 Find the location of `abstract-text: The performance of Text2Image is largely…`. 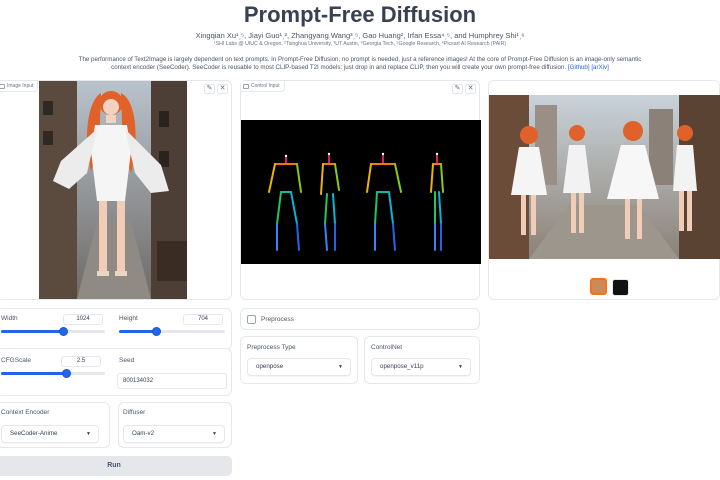

abstract-text: The performance of Text2Image is largely… is located at coordinates (360, 64).